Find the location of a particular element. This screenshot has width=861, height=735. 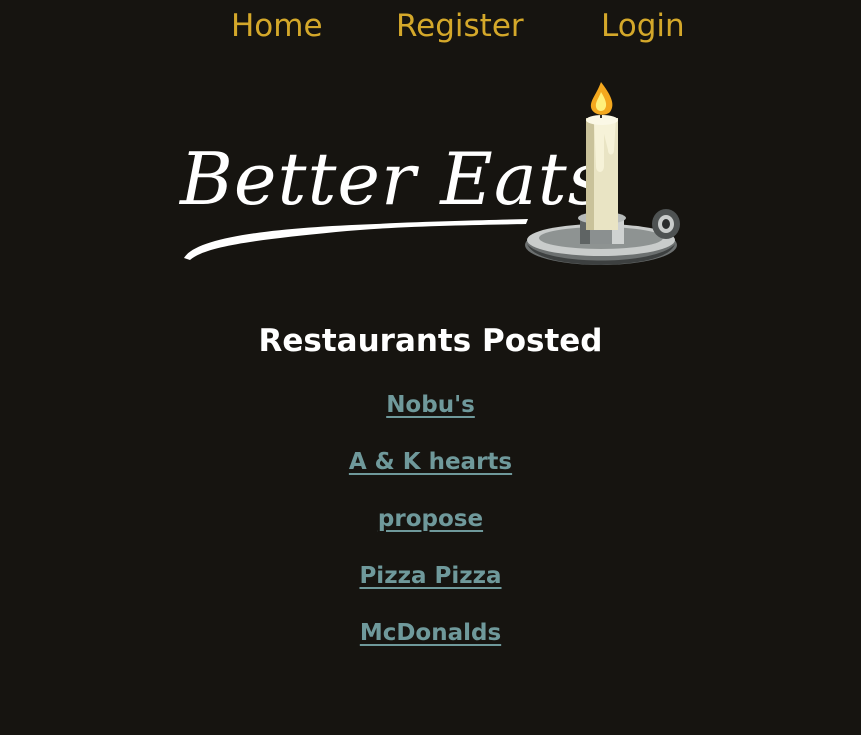

list-item: A & K hearts is located at coordinates (430, 473).